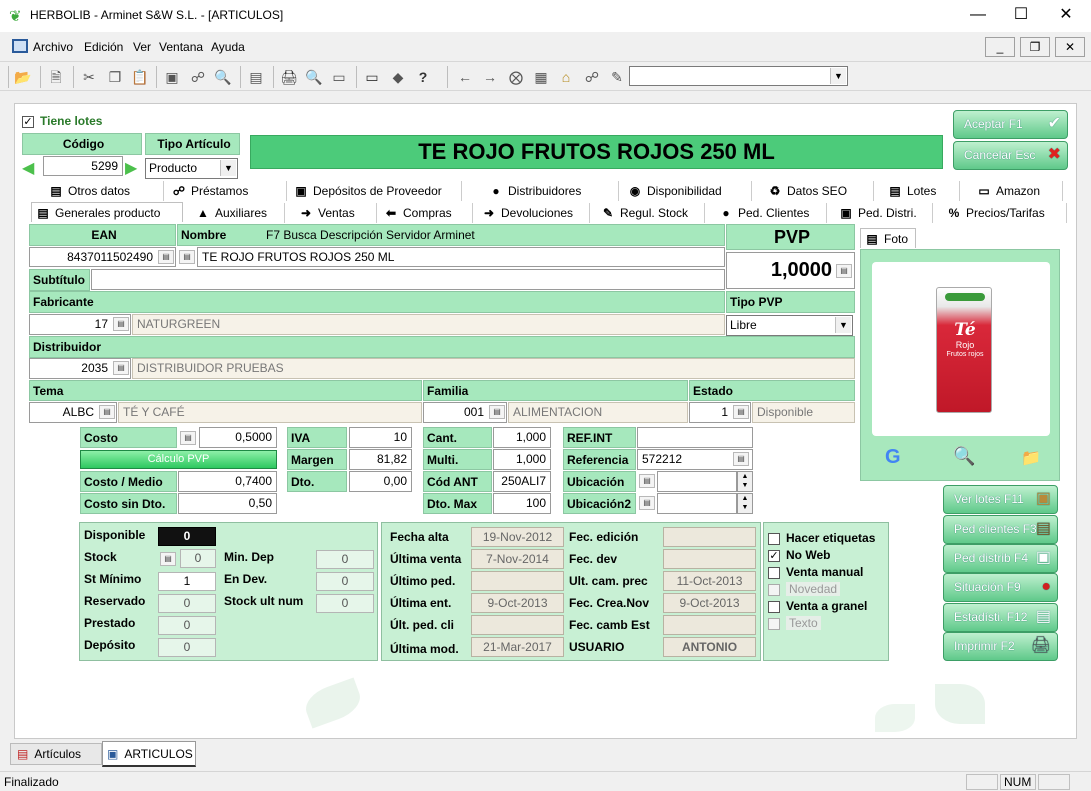 Image resolution: width=1091 pixels, height=791 pixels. Describe the element at coordinates (1021, 16) in the screenshot. I see `maximize-button: ☐` at that location.